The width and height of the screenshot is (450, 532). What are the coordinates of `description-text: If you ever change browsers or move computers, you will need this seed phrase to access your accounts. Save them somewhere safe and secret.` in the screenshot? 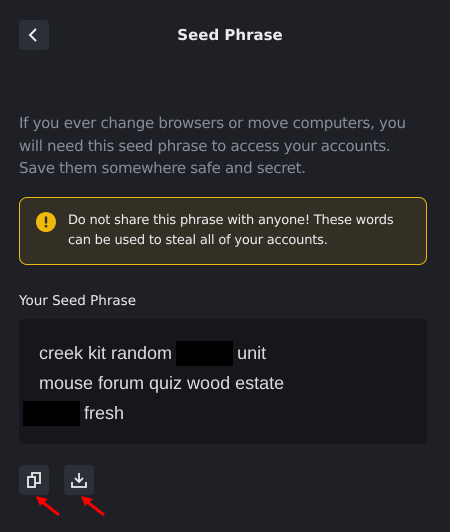 It's located at (213, 146).